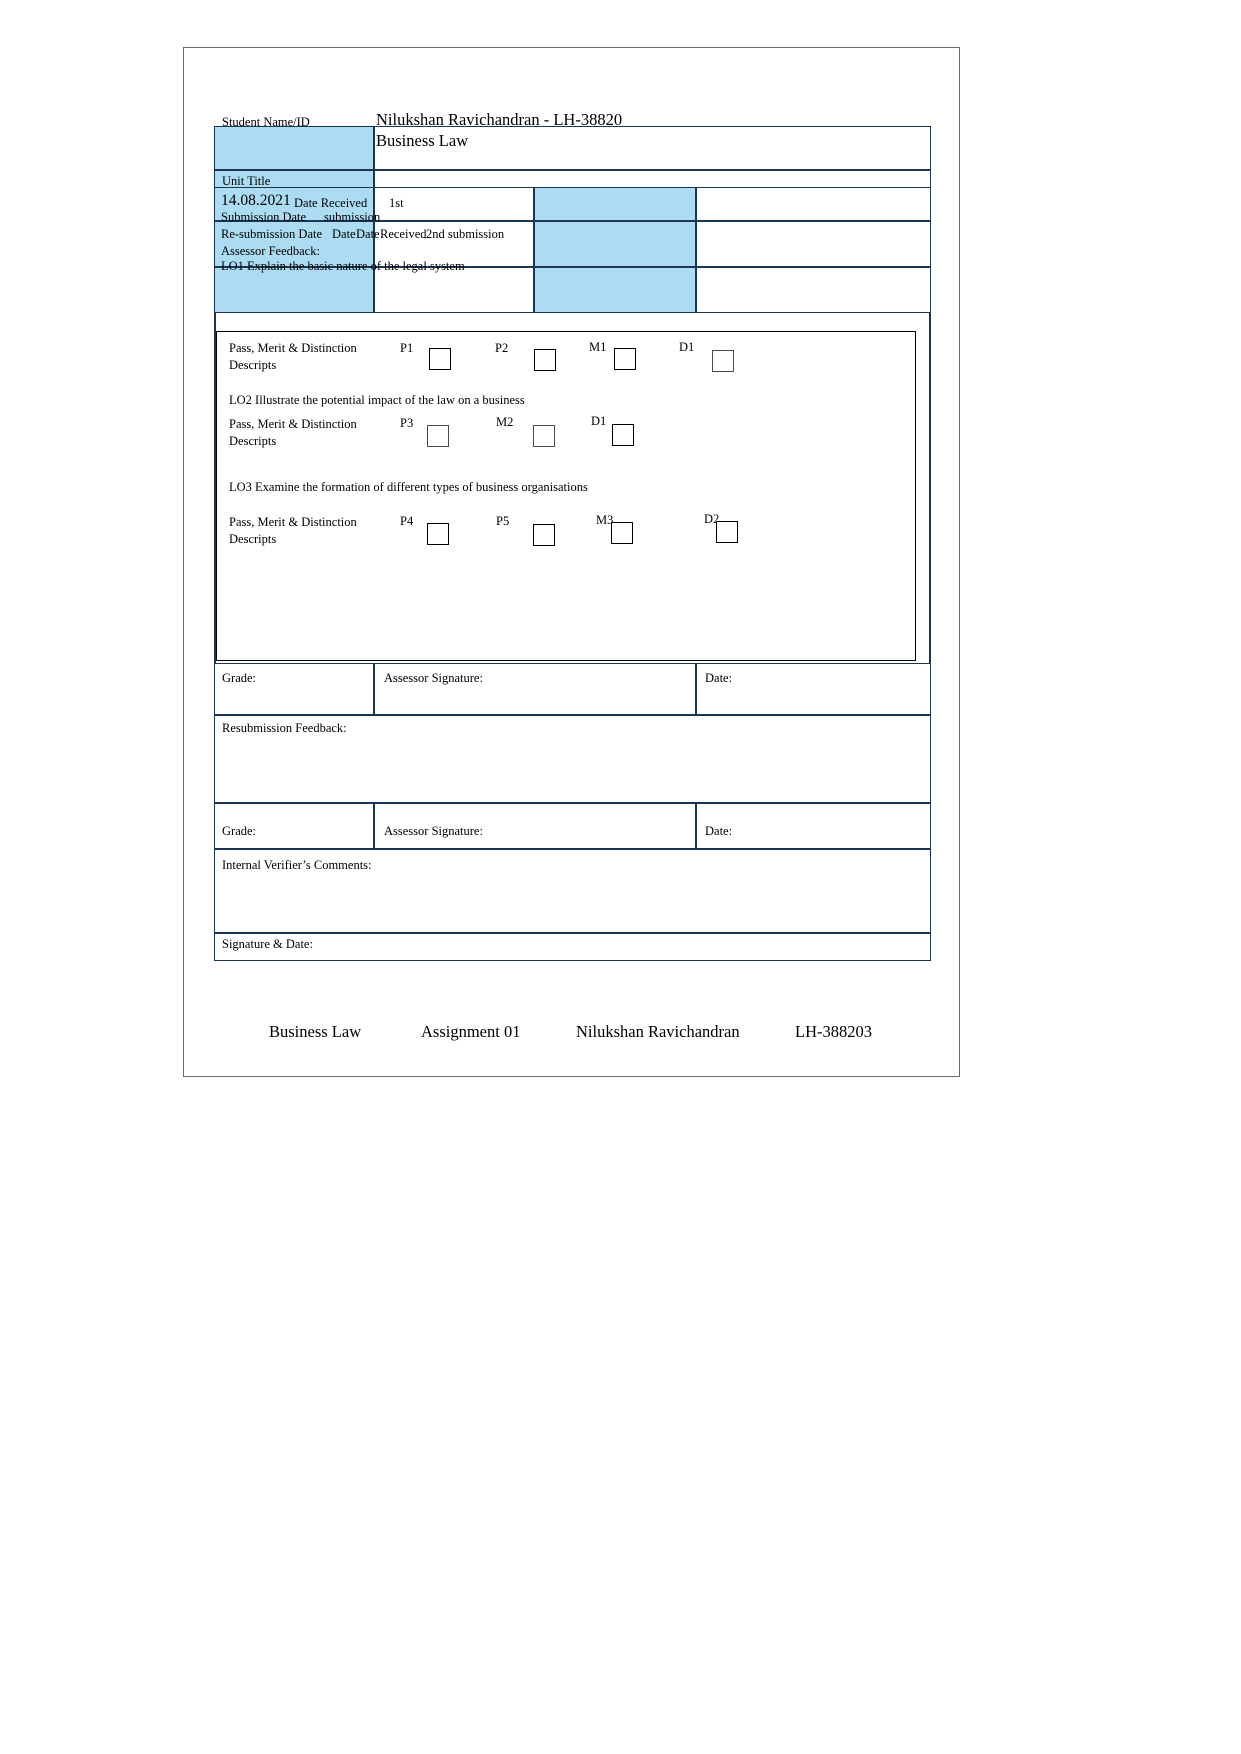 This screenshot has width=1241, height=1754. I want to click on submission-date-label: Submission Date, so click(264, 217).